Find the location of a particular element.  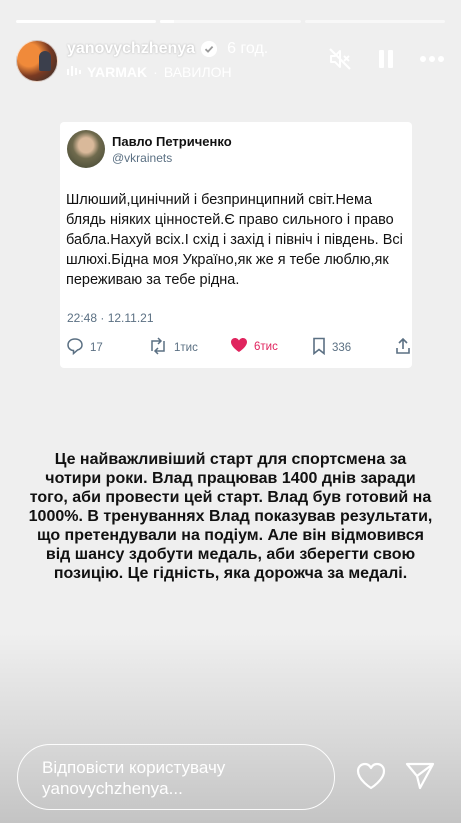

music-artist: YARMAK is located at coordinates (117, 72).